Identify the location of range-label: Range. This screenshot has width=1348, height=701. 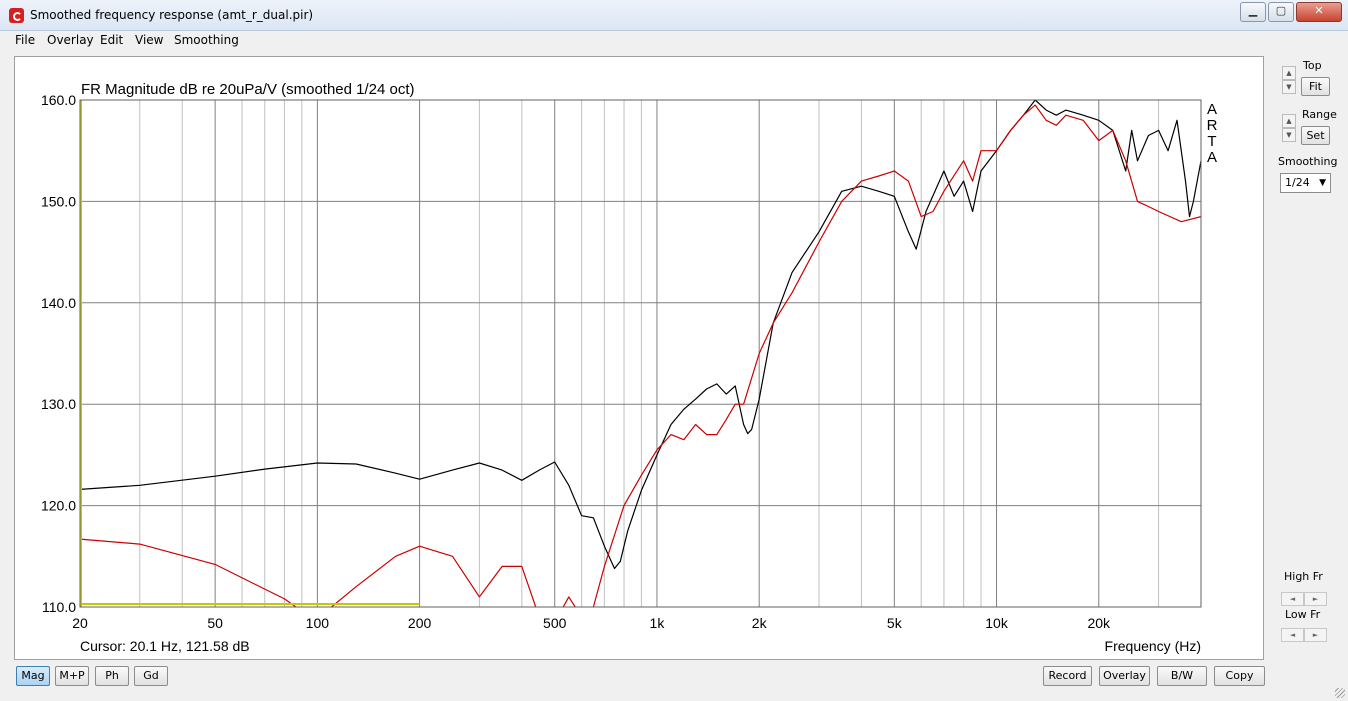
(1319, 114).